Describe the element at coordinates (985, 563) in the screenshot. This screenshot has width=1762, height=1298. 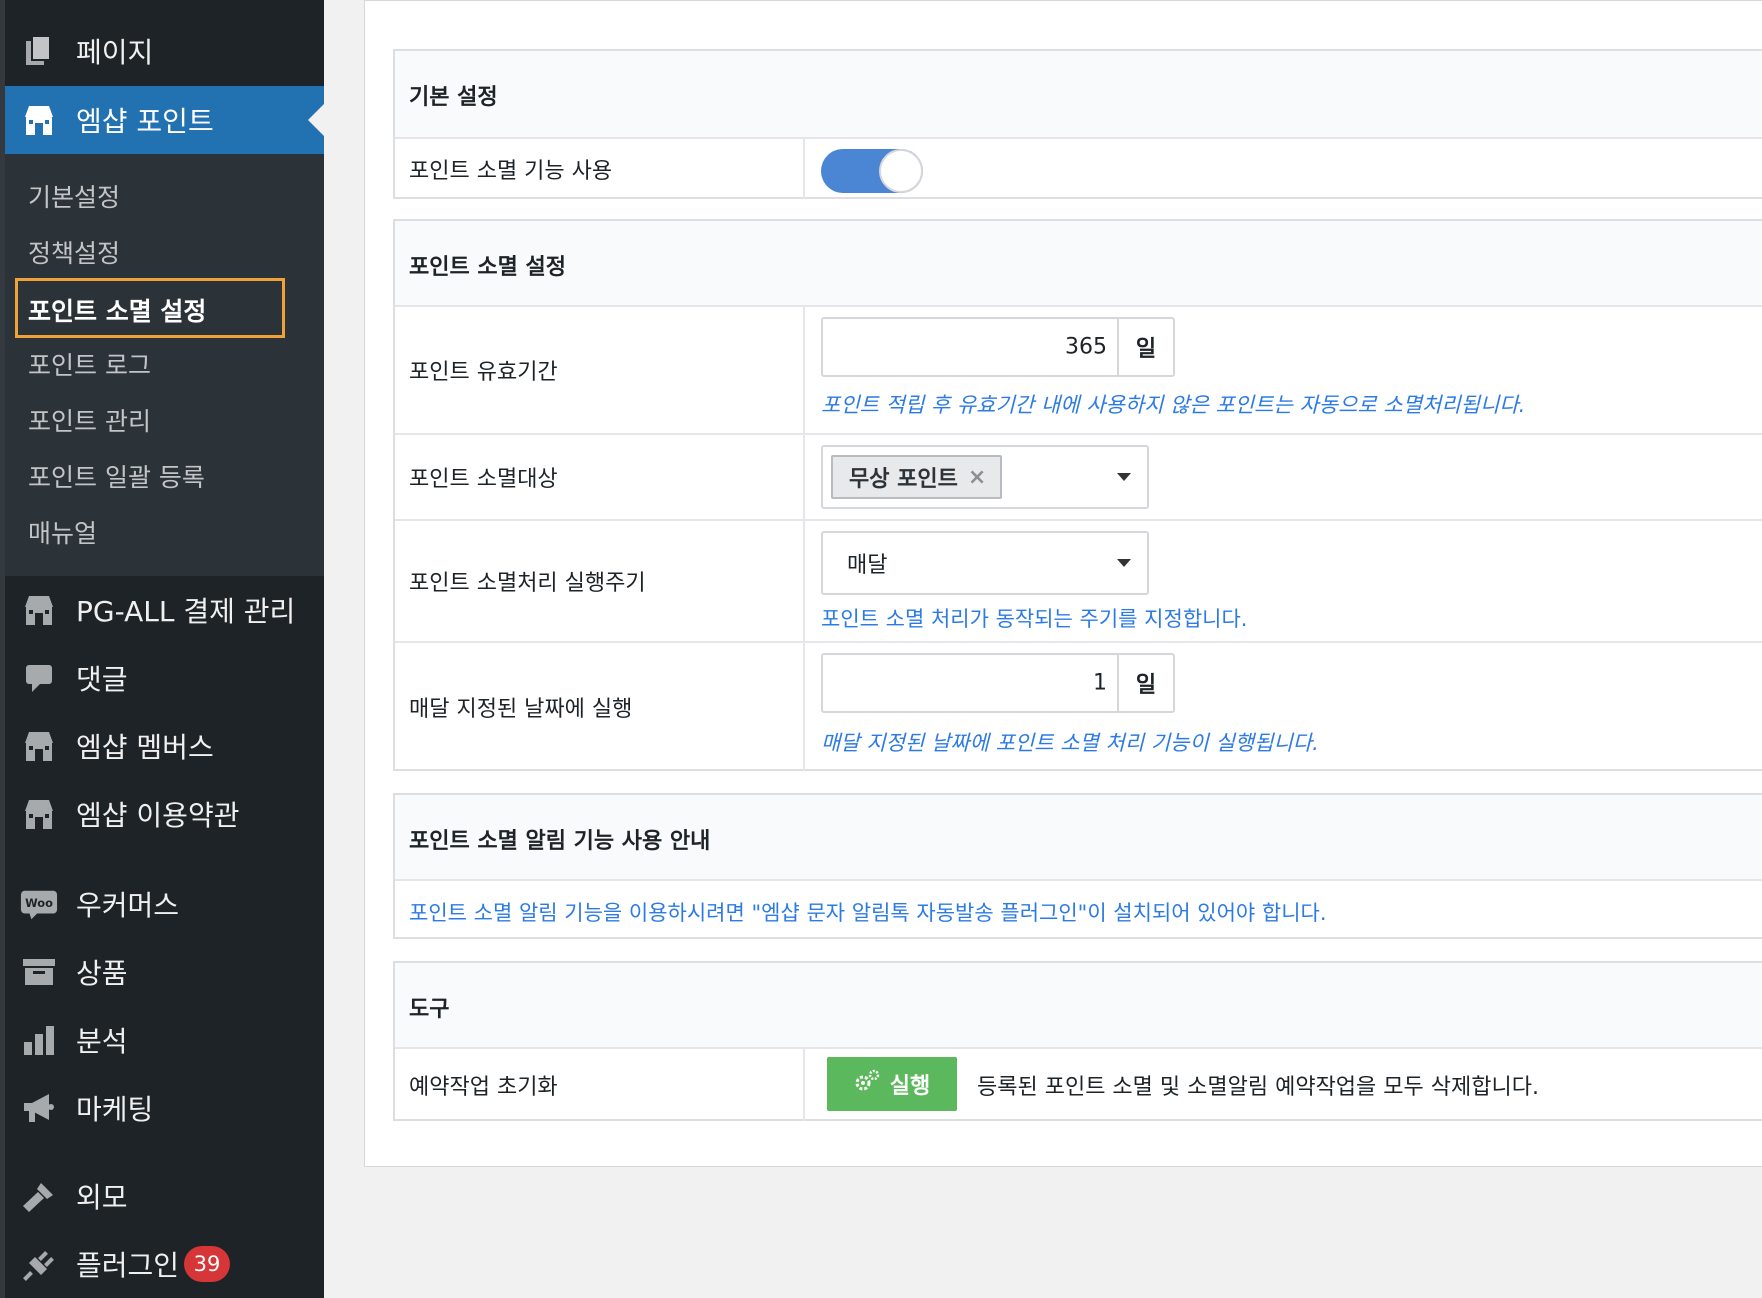
I see `cycle-select: 매달` at that location.